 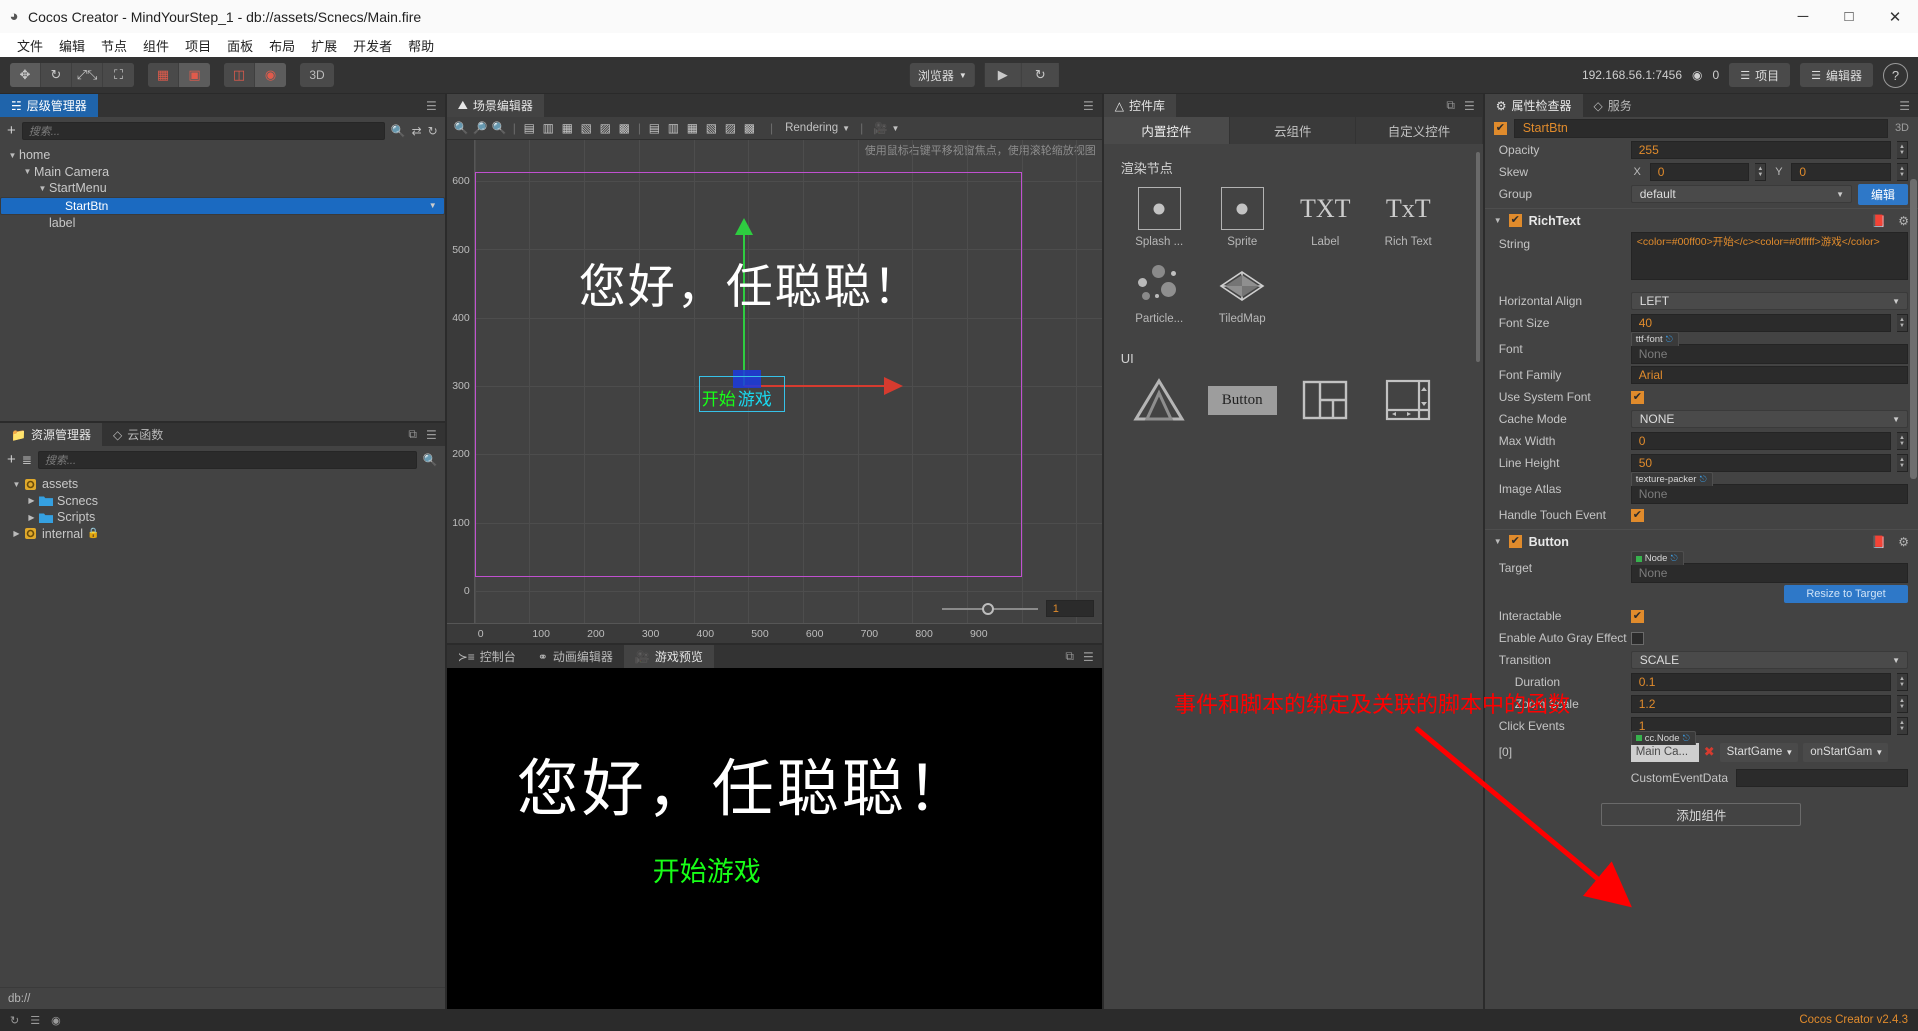 What do you see at coordinates (35, 1020) in the screenshot?
I see `list-icon: ☰` at bounding box center [35, 1020].